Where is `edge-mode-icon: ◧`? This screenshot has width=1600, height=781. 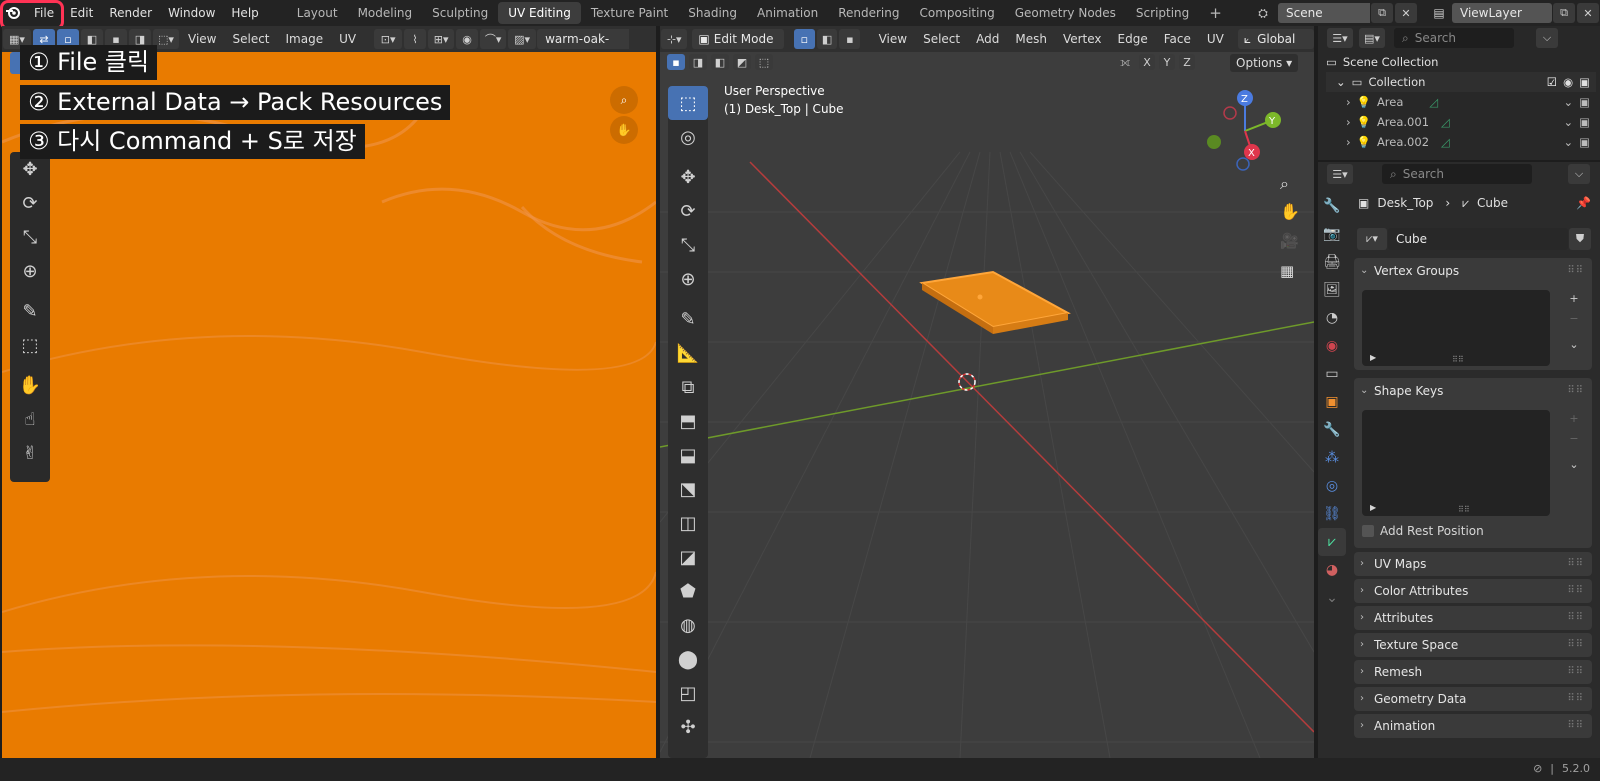
edge-mode-icon: ◧ is located at coordinates (827, 39).